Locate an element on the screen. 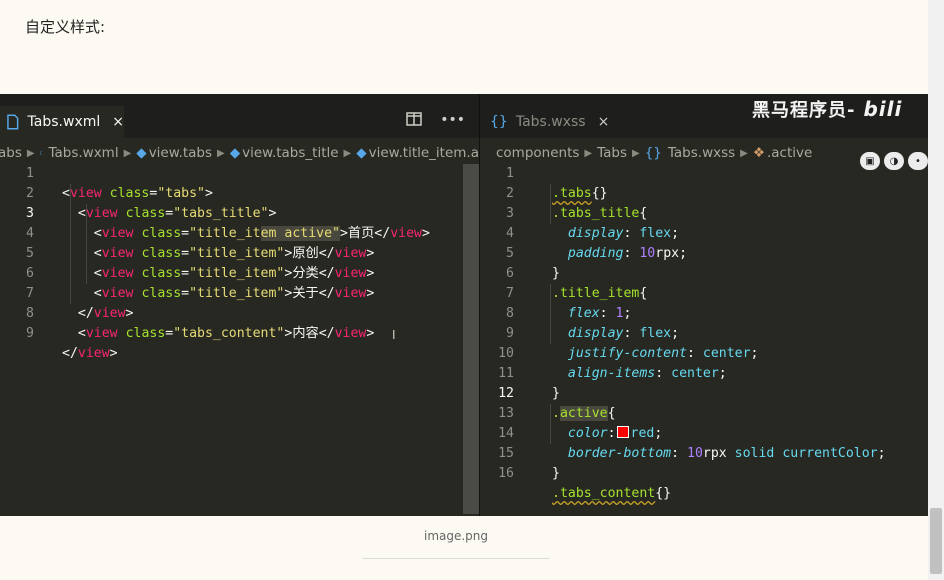  text-cursor-icon: I is located at coordinates (394, 335).